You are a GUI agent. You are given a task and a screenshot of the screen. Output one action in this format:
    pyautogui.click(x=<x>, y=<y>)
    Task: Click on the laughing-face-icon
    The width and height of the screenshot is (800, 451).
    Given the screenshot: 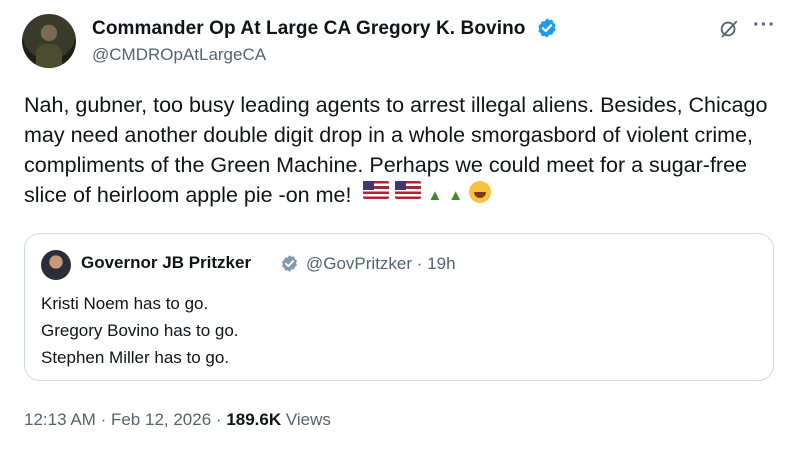 What is the action you would take?
    pyautogui.click(x=480, y=192)
    